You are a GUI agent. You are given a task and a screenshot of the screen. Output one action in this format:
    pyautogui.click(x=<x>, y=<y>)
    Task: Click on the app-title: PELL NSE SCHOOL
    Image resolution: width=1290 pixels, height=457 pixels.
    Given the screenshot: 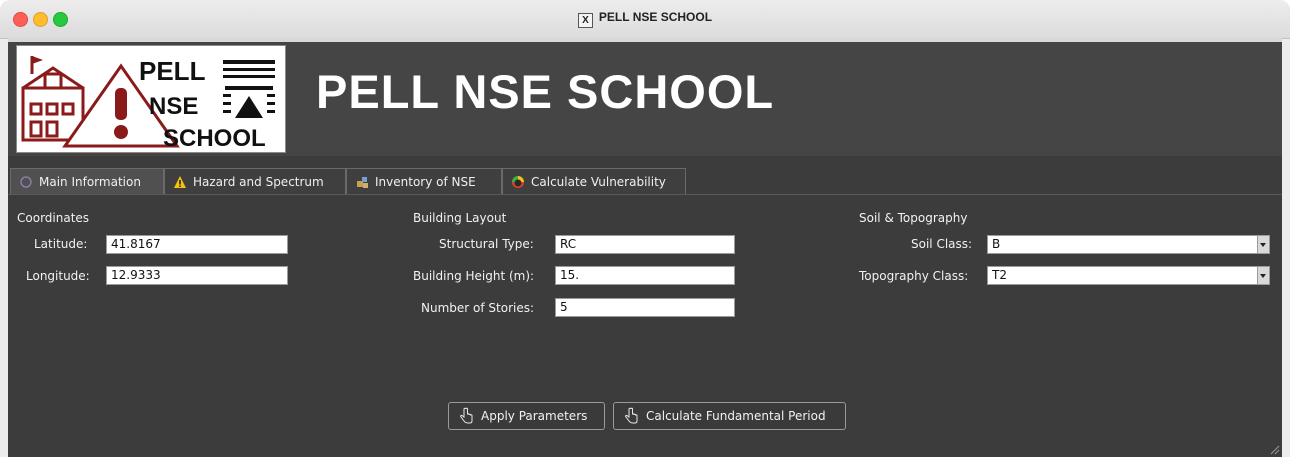 What is the action you would take?
    pyautogui.click(x=545, y=91)
    